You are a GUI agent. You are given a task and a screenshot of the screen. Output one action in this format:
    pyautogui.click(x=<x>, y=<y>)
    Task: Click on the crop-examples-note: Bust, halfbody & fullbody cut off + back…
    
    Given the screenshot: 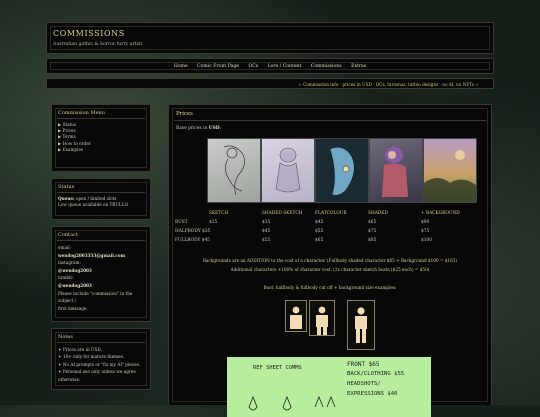 What is the action you would take?
    pyautogui.click(x=330, y=287)
    